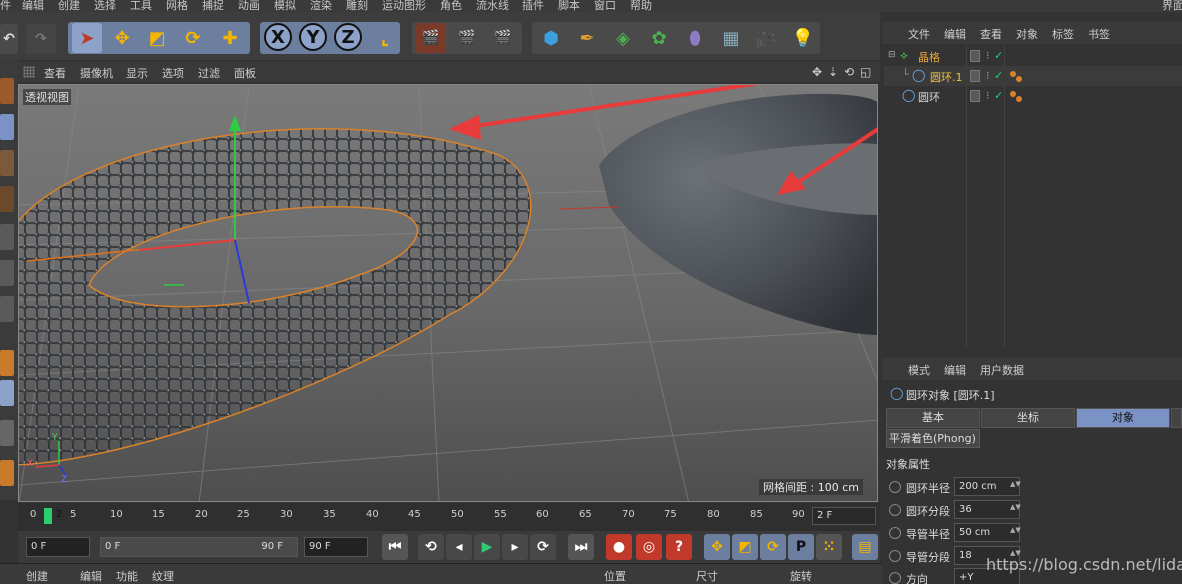  Describe the element at coordinates (285, 6) in the screenshot. I see `menu-item-simulate: 模拟` at that location.